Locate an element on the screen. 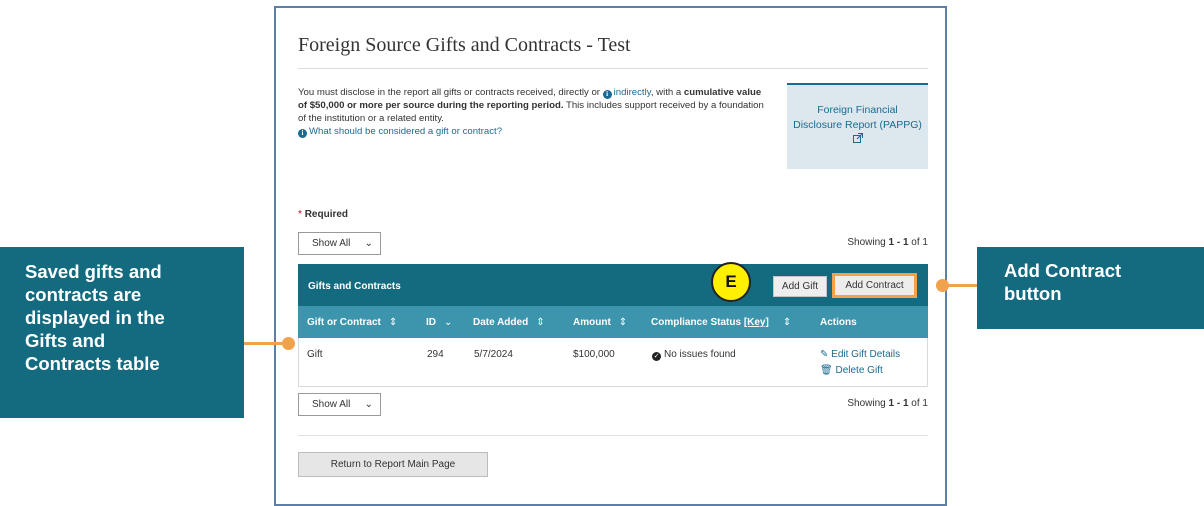 The image size is (1204, 506). callout-line: button is located at coordinates (1033, 293).